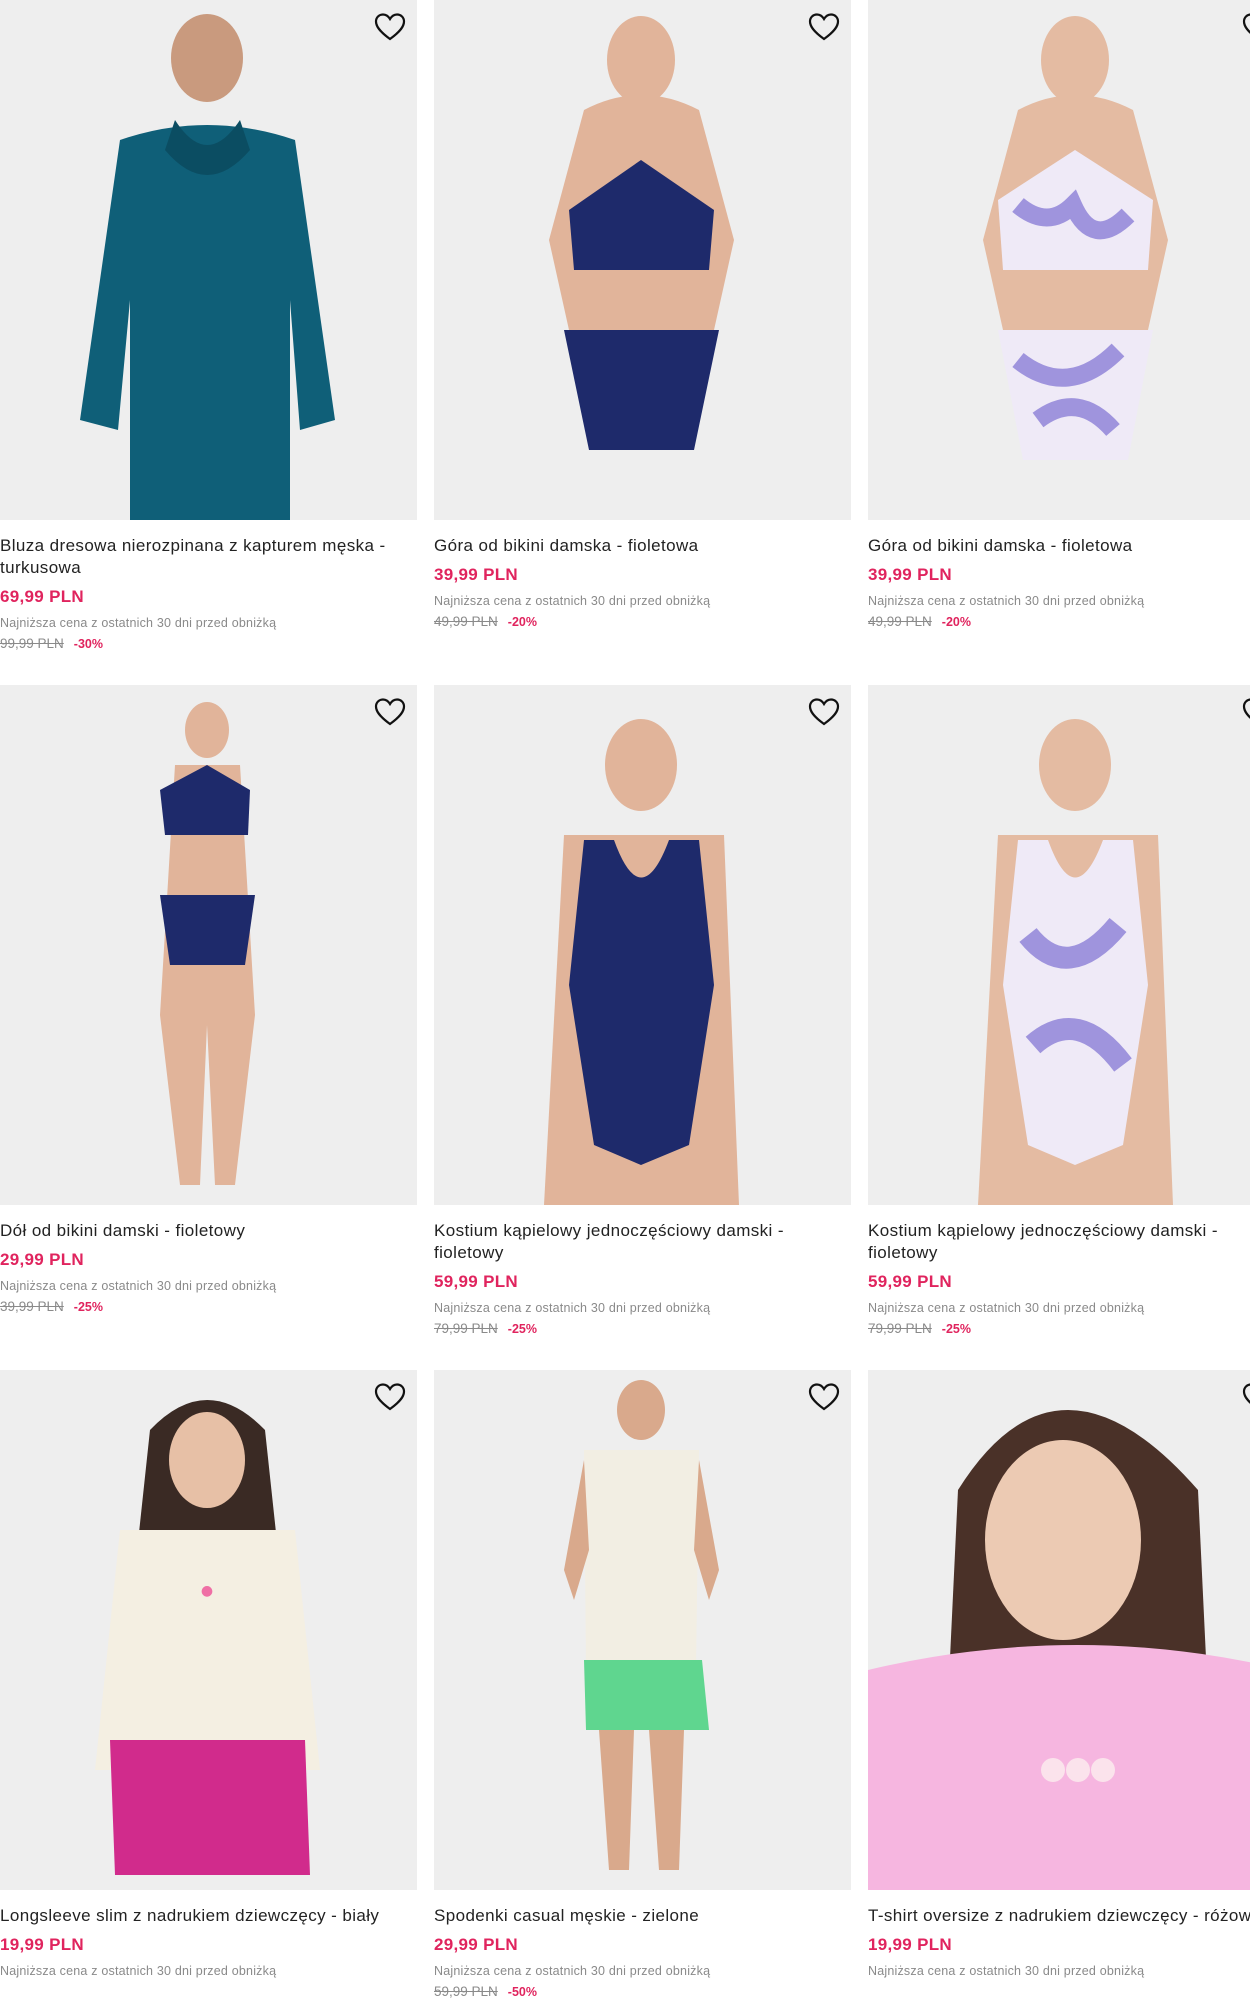 This screenshot has height=2014, width=1250. Describe the element at coordinates (466, 1991) in the screenshot. I see `old-price: 59,99 PLN` at that location.